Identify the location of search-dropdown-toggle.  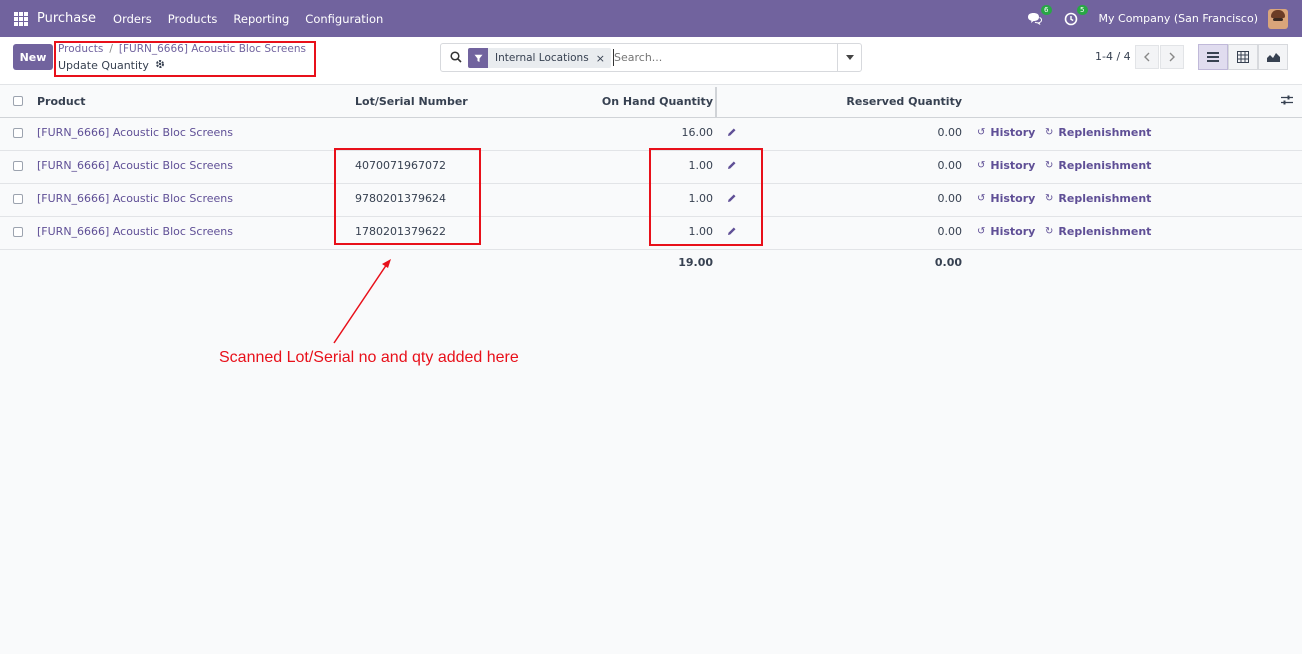
(849, 57).